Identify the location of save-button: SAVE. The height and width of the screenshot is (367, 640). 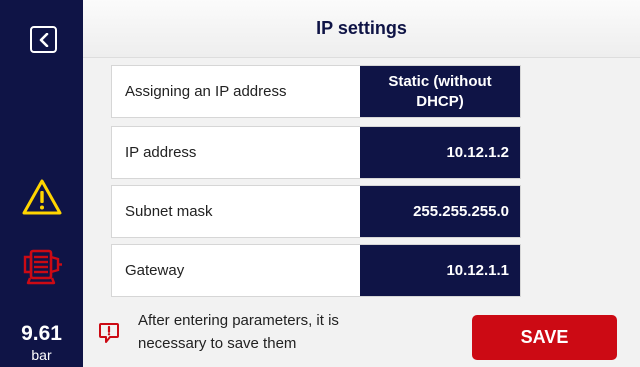
(544, 337).